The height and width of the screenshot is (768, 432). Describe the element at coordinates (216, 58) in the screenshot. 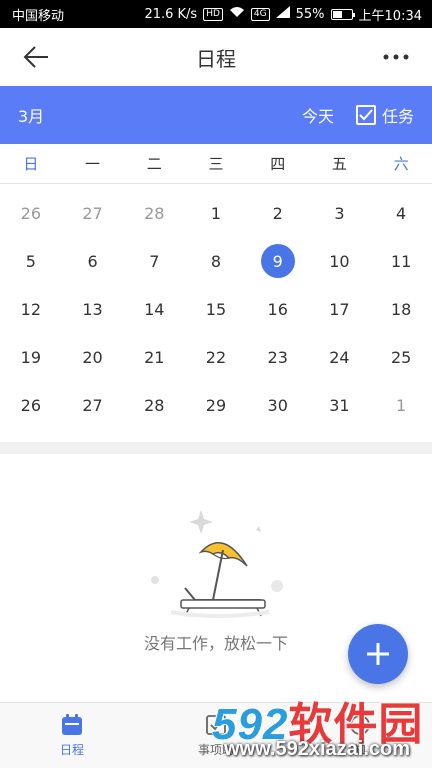

I see `page-title: 日程` at that location.